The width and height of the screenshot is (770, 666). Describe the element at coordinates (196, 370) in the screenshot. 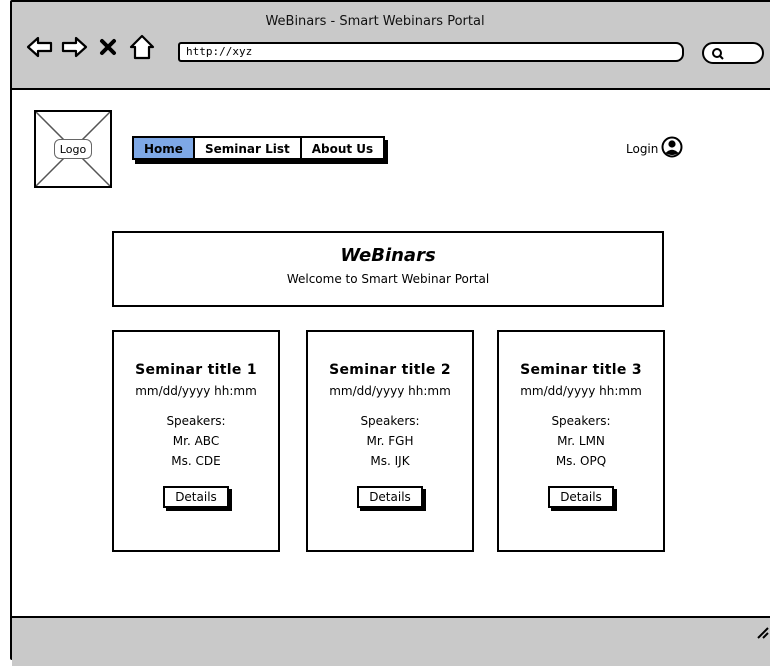

I see `seminar-title: Seminar title 1` at that location.